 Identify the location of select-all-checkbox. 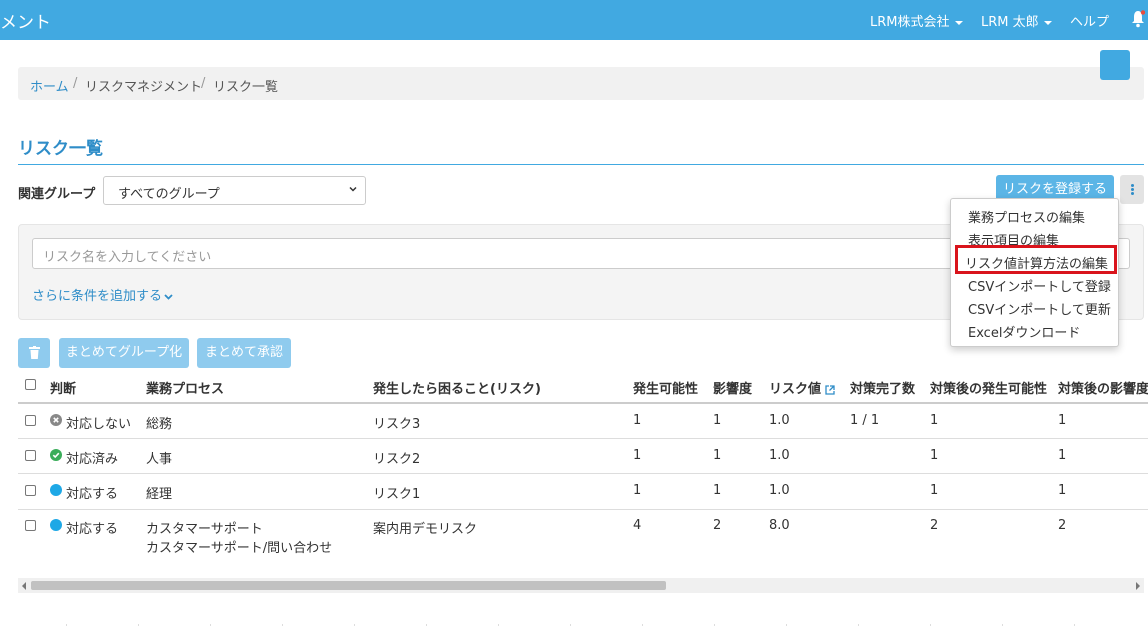
(30, 384).